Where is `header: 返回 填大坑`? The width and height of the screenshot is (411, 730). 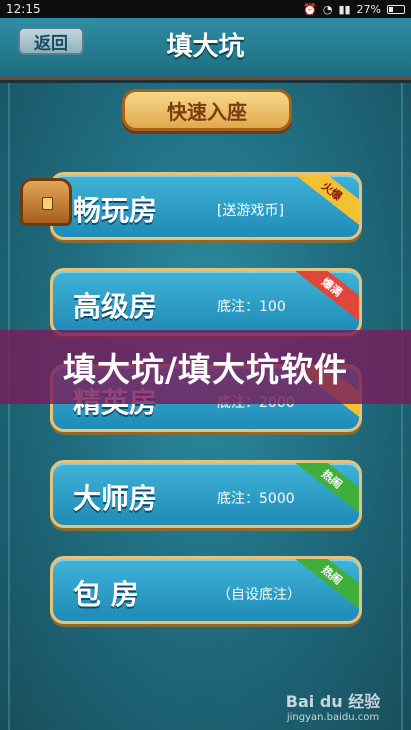
header: 返回 填大坑 is located at coordinates (205, 49).